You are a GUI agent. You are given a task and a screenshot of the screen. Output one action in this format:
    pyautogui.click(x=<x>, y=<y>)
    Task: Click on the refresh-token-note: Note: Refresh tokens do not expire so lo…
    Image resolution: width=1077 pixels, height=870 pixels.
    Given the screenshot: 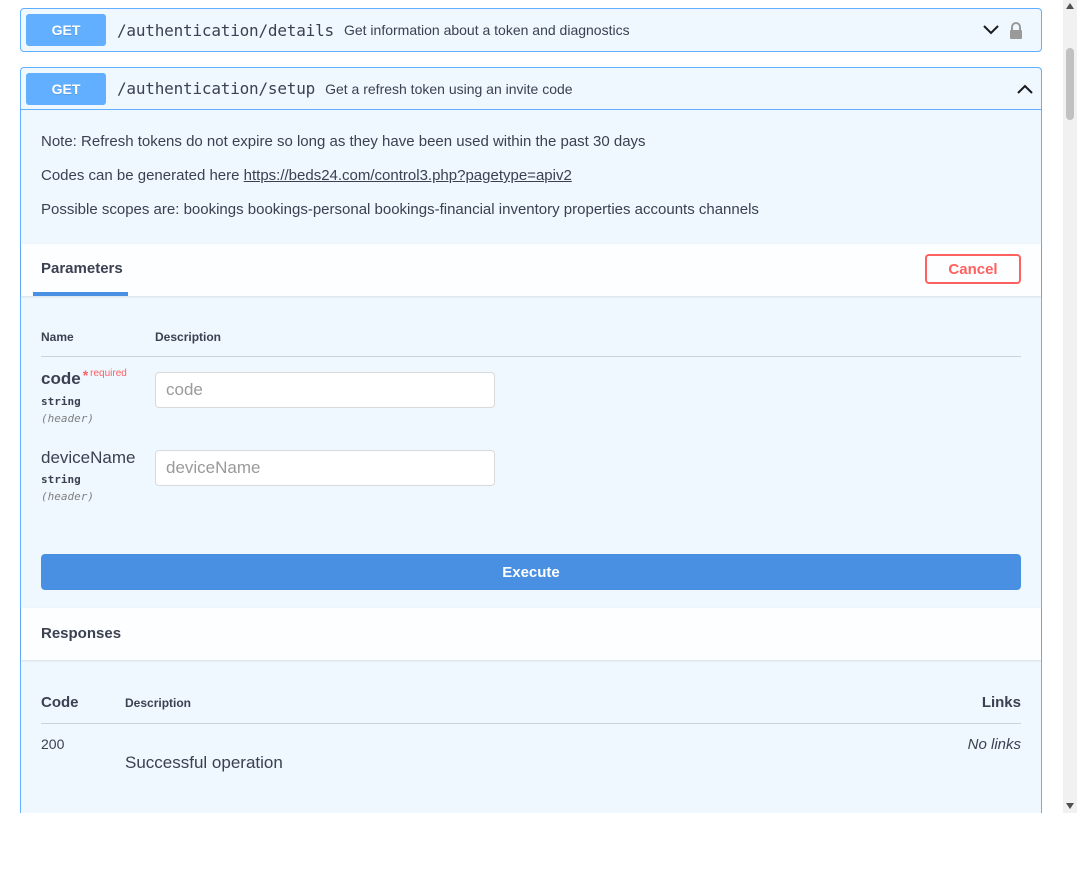 What is the action you would take?
    pyautogui.click(x=343, y=141)
    